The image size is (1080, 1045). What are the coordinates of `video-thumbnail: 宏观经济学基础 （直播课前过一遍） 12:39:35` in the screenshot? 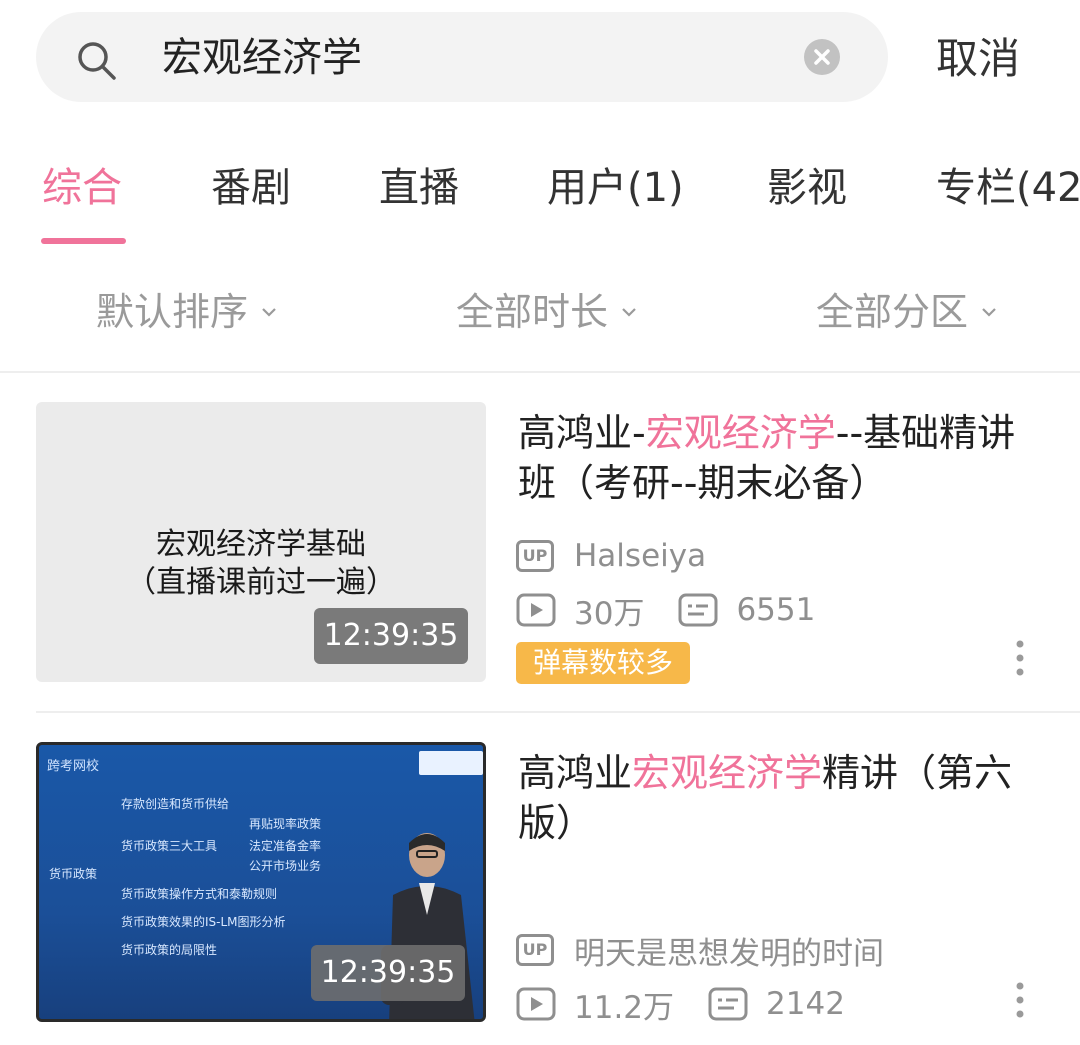 It's located at (261, 542).